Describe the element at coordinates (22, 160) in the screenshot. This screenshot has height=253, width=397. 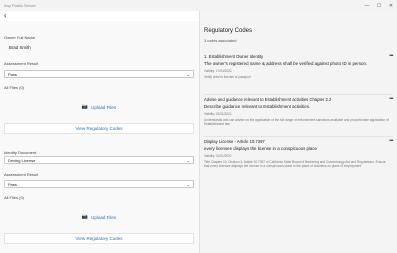
I see `identity-document-value: Driving License` at that location.